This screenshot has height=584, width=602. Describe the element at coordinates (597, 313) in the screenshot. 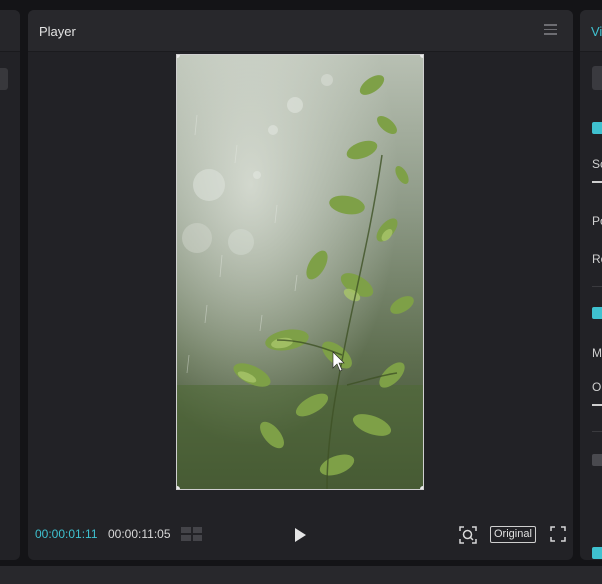

I see `blend-checkbox` at that location.